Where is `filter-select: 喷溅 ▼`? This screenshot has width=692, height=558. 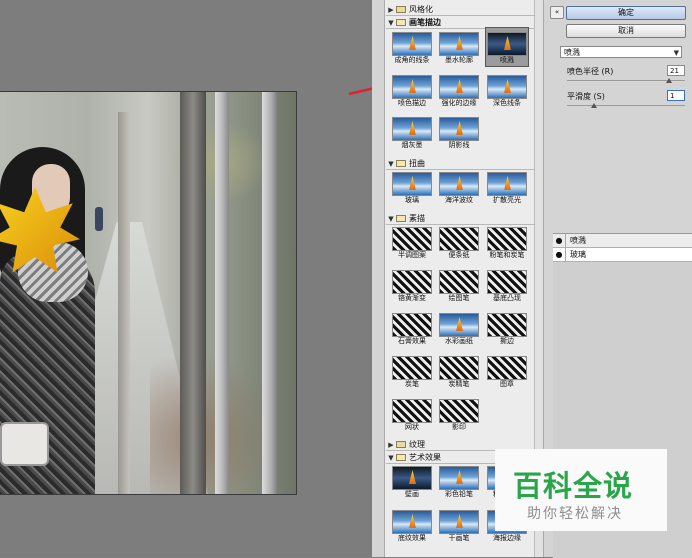
filter-select: 喷溅 ▼ is located at coordinates (621, 52).